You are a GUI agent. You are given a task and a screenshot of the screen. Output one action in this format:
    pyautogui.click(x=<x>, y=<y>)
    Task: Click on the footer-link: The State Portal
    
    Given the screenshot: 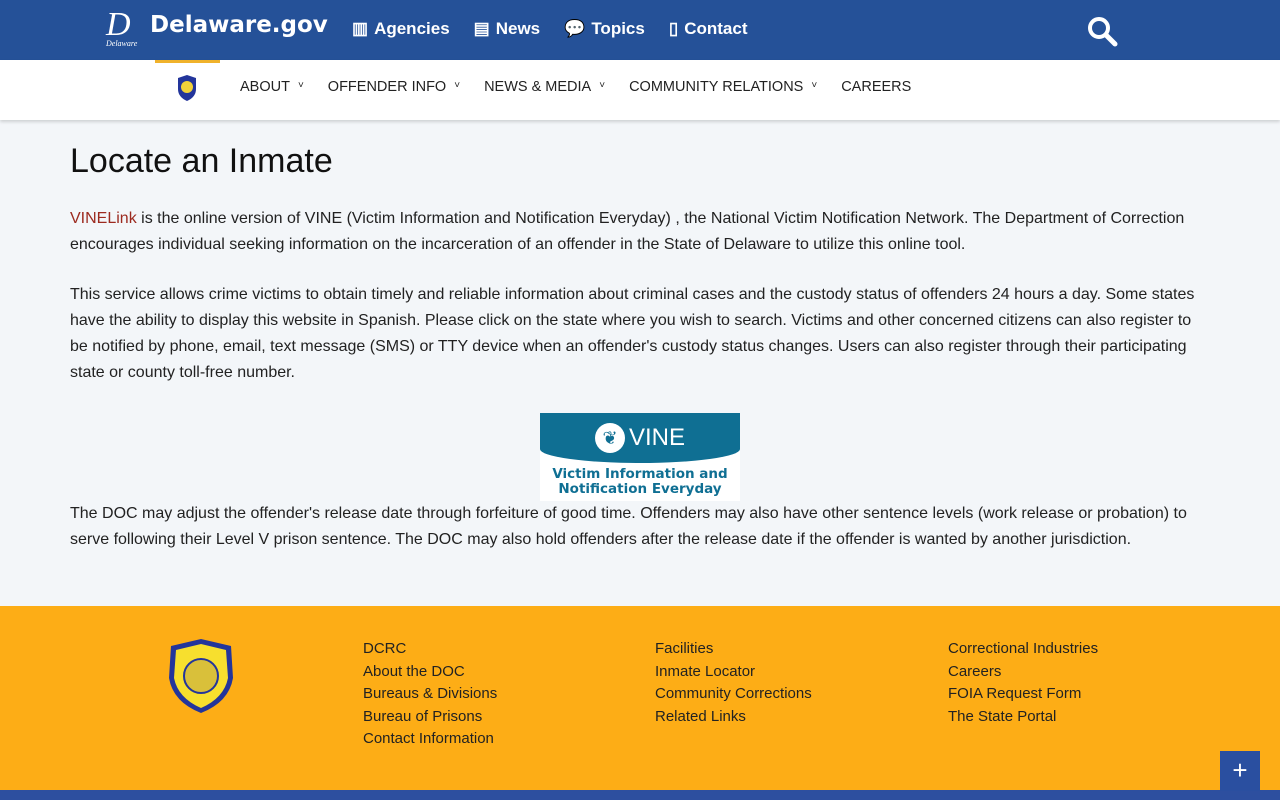 What is the action you would take?
    pyautogui.click(x=1023, y=717)
    